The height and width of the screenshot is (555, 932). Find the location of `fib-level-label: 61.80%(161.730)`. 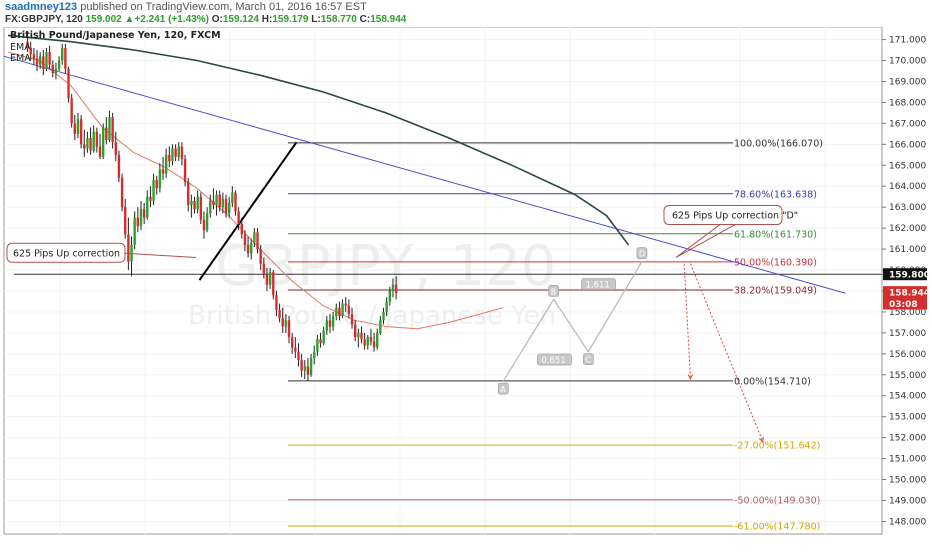

fib-level-label: 61.80%(161.730) is located at coordinates (775, 234).